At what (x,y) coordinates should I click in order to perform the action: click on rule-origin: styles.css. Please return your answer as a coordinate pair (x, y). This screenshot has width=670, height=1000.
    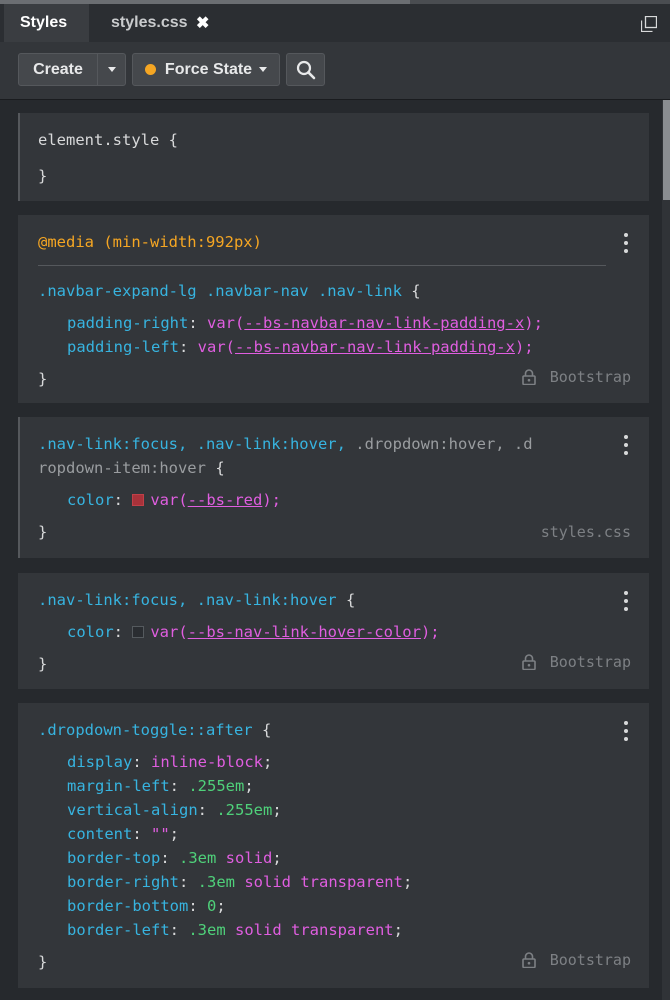
    Looking at the image, I should click on (586, 532).